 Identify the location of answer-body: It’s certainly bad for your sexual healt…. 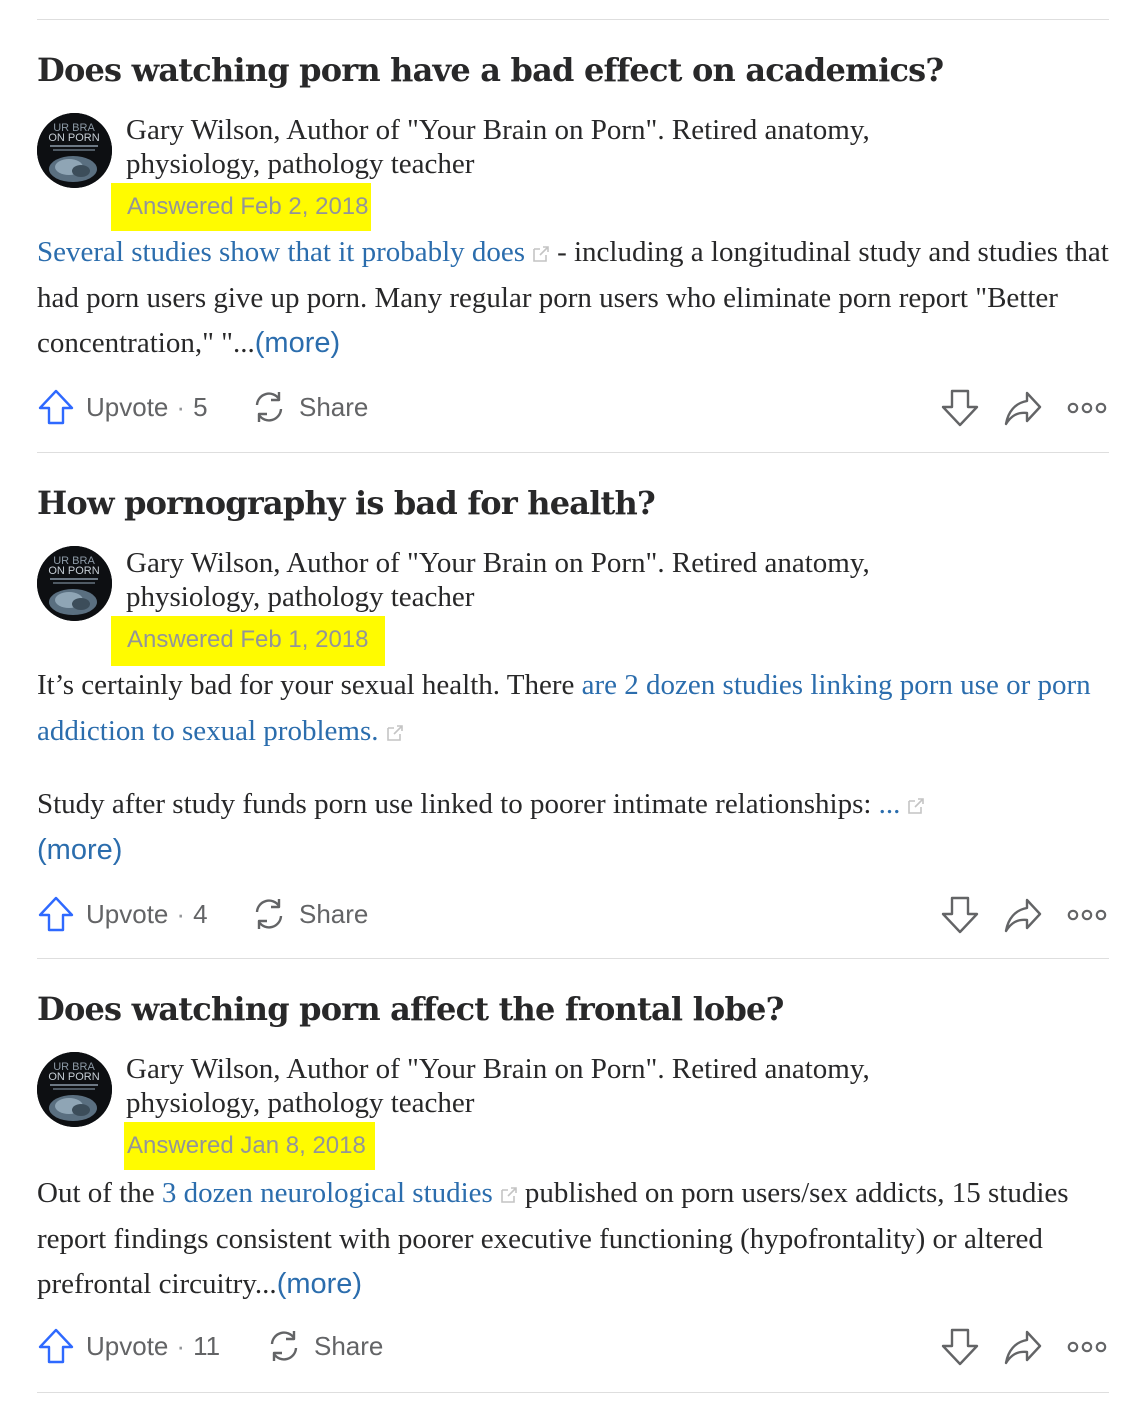
(573, 708).